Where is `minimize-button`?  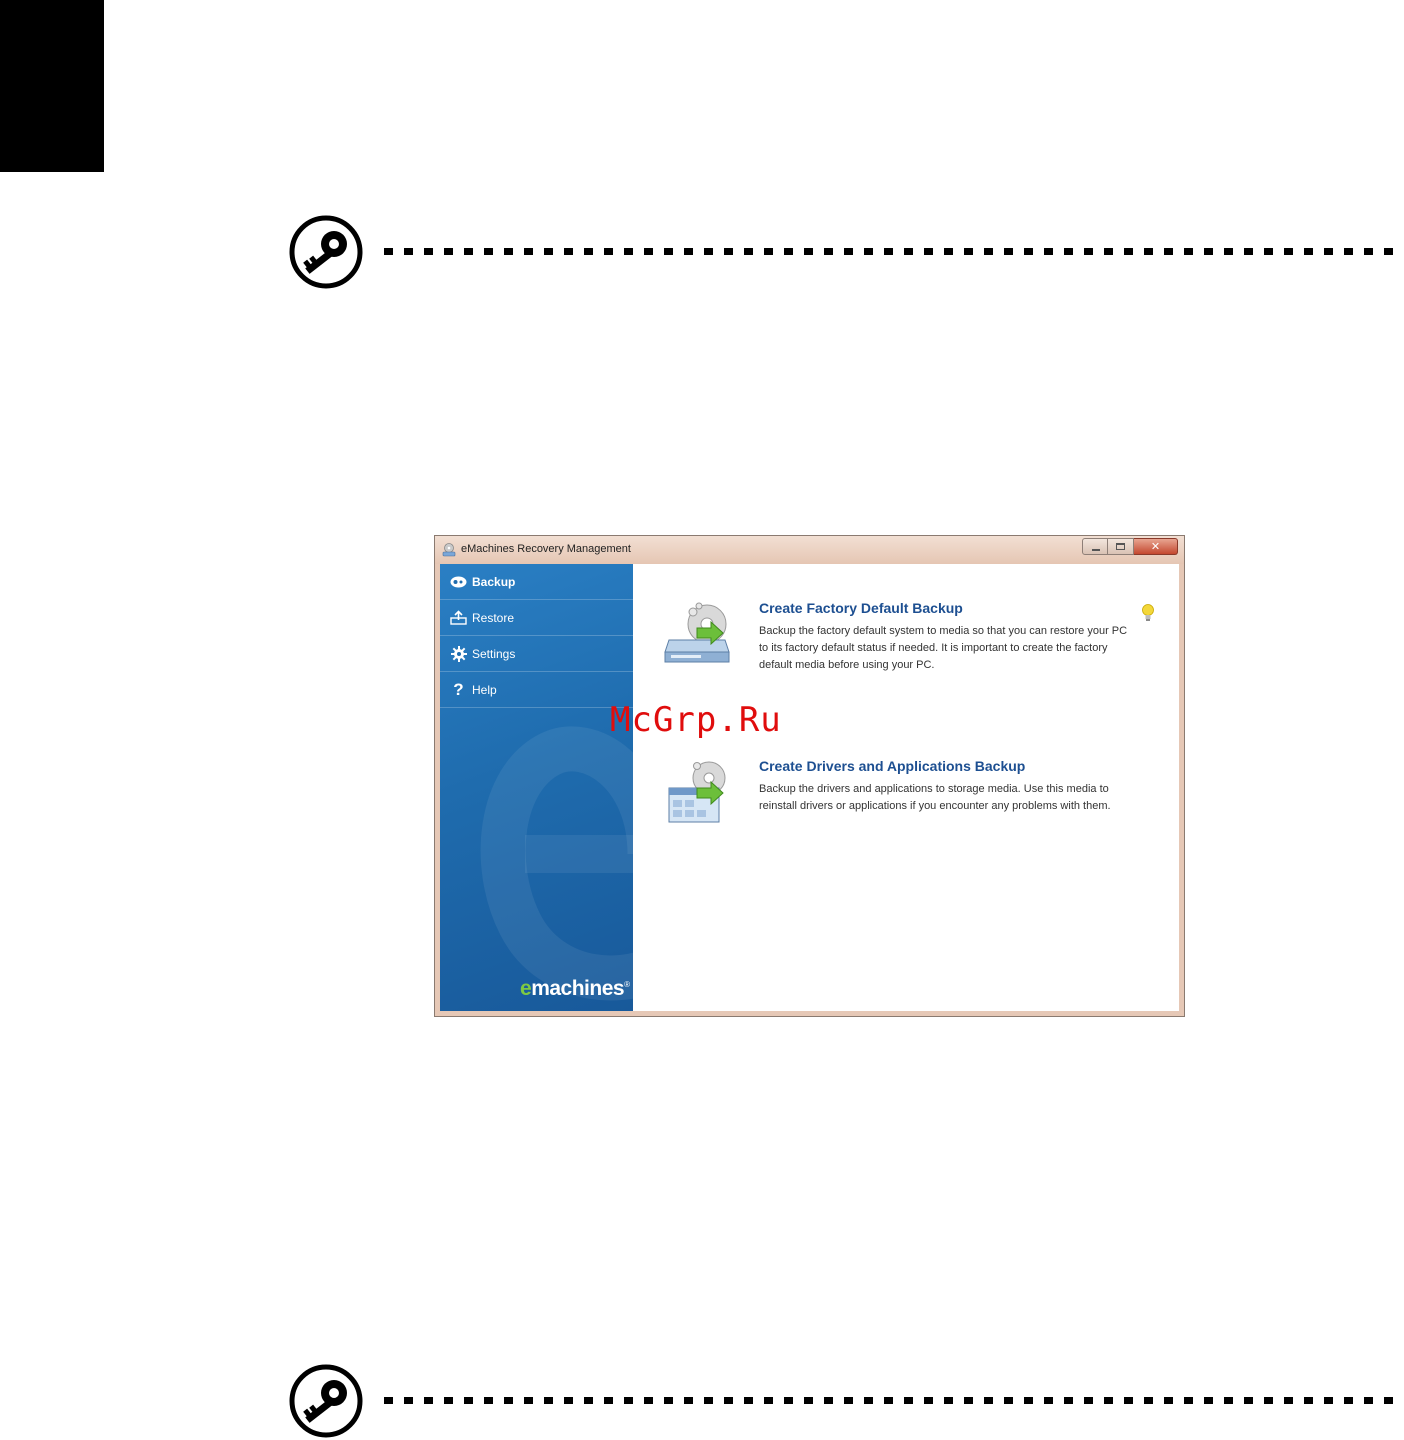
minimize-button is located at coordinates (1095, 546).